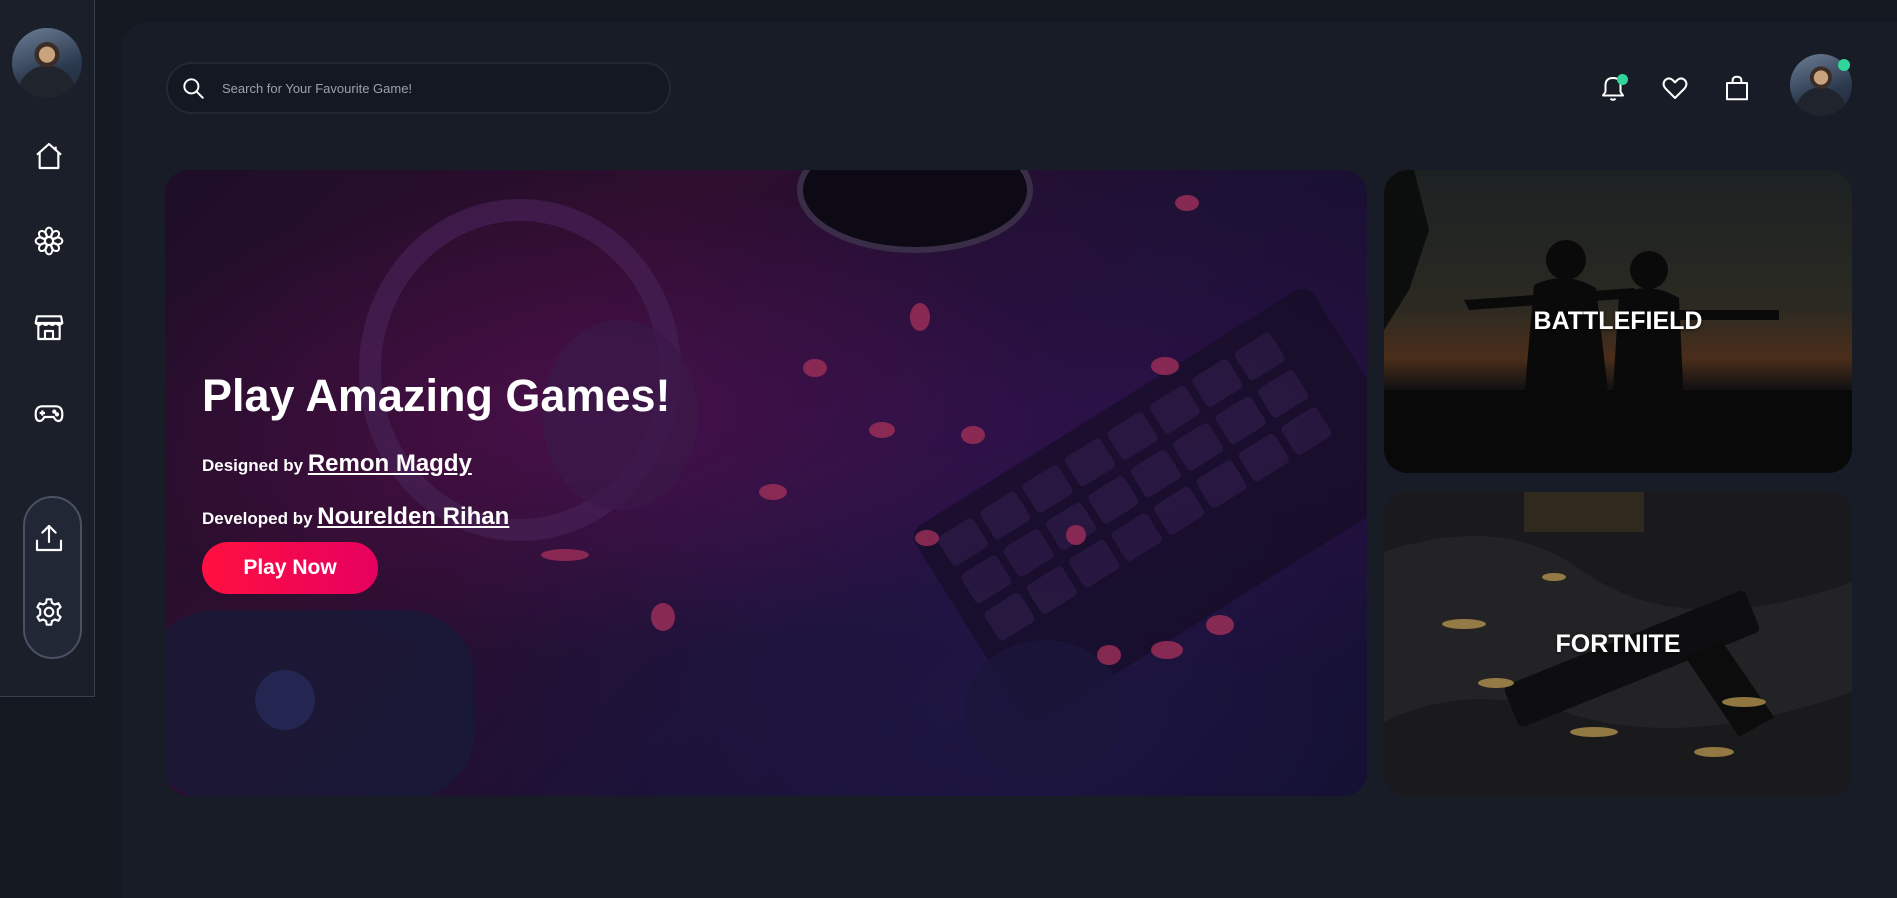  Describe the element at coordinates (49, 156) in the screenshot. I see `home-icon` at that location.